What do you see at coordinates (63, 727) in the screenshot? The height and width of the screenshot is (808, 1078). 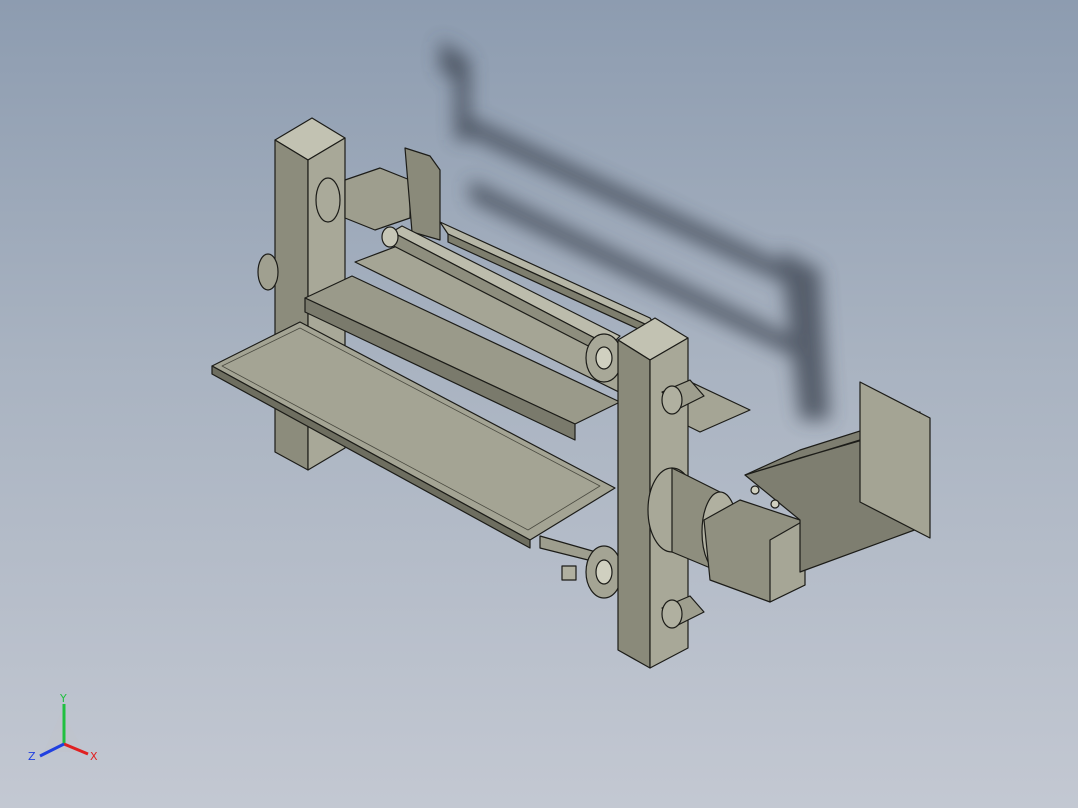 I see `coordinate-triad: Y X Z` at bounding box center [63, 727].